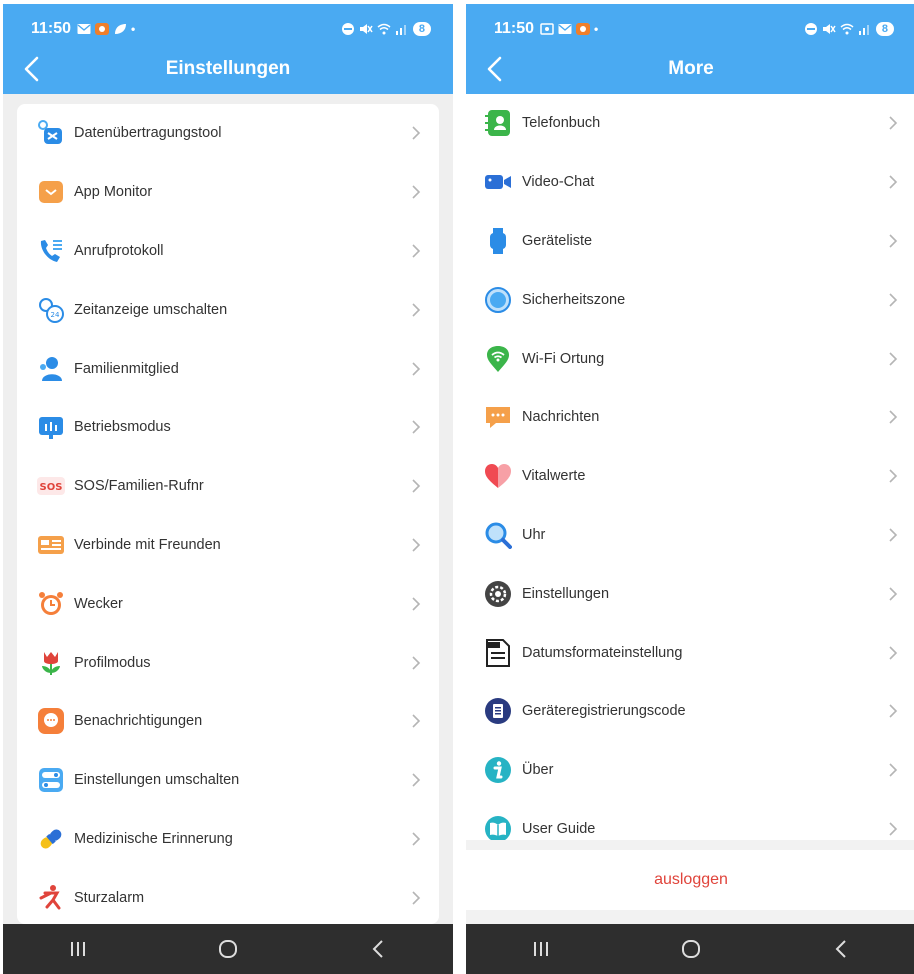 This screenshot has width=914, height=974. What do you see at coordinates (690, 358) in the screenshot?
I see `list-item-wifi-location: Wi-Fi Ortung` at bounding box center [690, 358].